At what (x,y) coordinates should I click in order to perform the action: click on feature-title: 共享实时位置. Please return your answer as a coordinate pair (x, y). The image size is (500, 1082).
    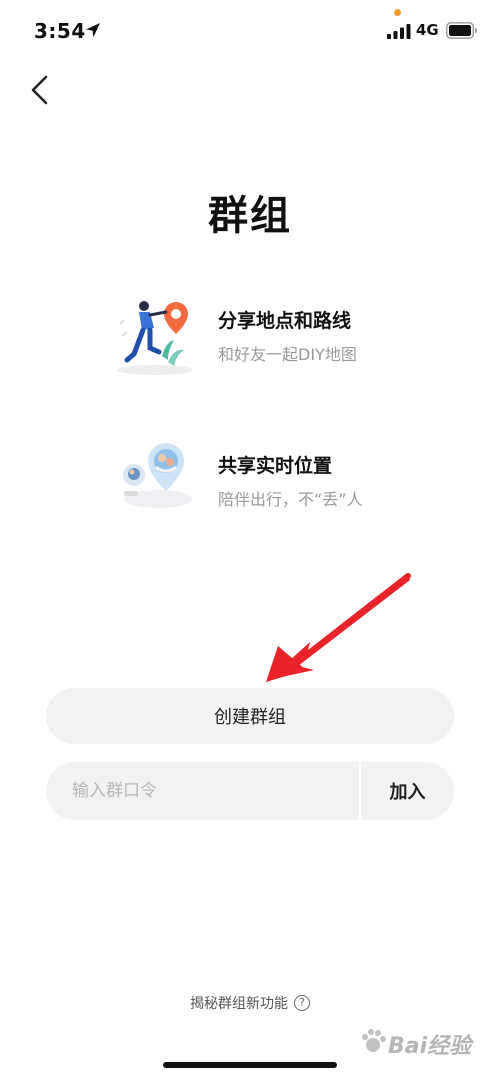
    Looking at the image, I should click on (275, 466).